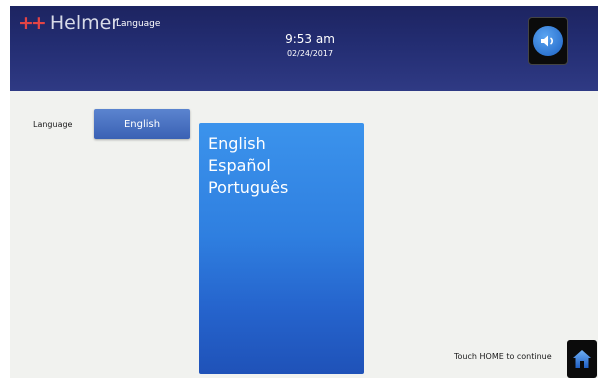 Image resolution: width=605 pixels, height=383 pixels. Describe the element at coordinates (32, 23) in the screenshot. I see `helmer-logo-icon: ++` at that location.